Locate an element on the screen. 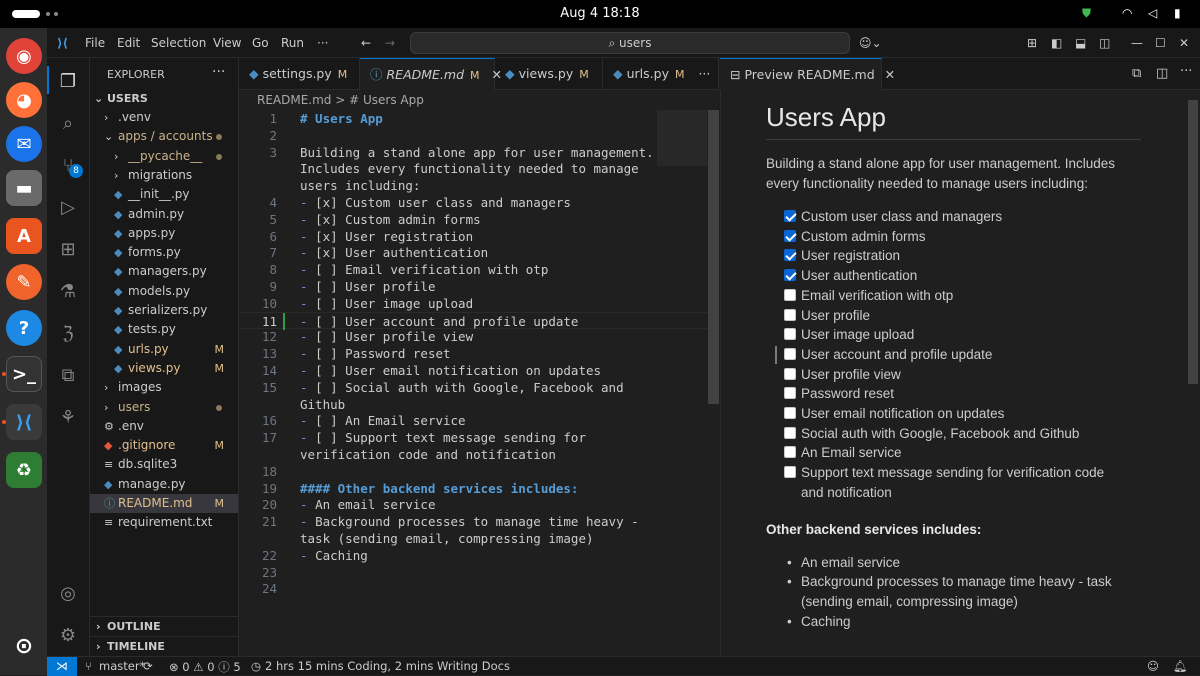  app-center-icon: A is located at coordinates (24, 236).